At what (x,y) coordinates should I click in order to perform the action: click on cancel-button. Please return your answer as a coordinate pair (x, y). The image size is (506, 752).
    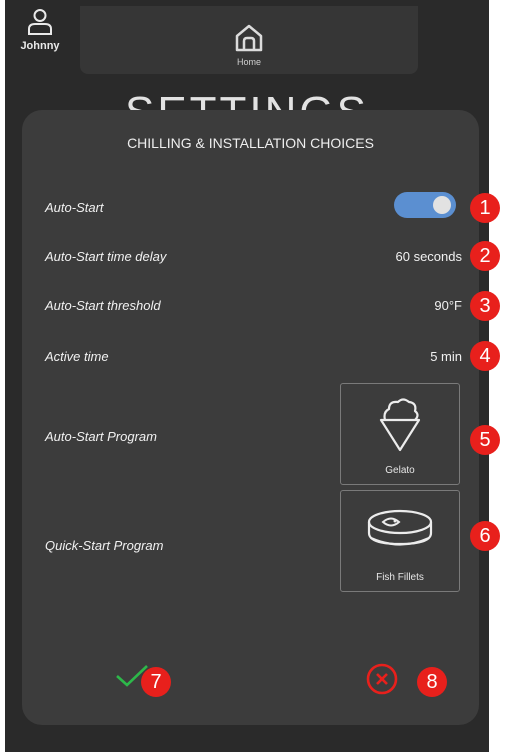
    Looking at the image, I should click on (382, 681).